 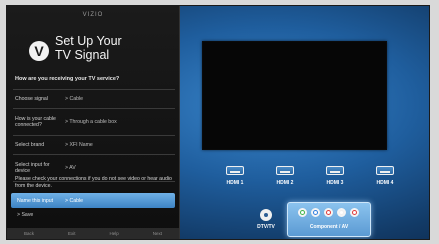 What do you see at coordinates (94, 144) in the screenshot?
I see `row-select-brand: Select brand > XFI Name` at bounding box center [94, 144].